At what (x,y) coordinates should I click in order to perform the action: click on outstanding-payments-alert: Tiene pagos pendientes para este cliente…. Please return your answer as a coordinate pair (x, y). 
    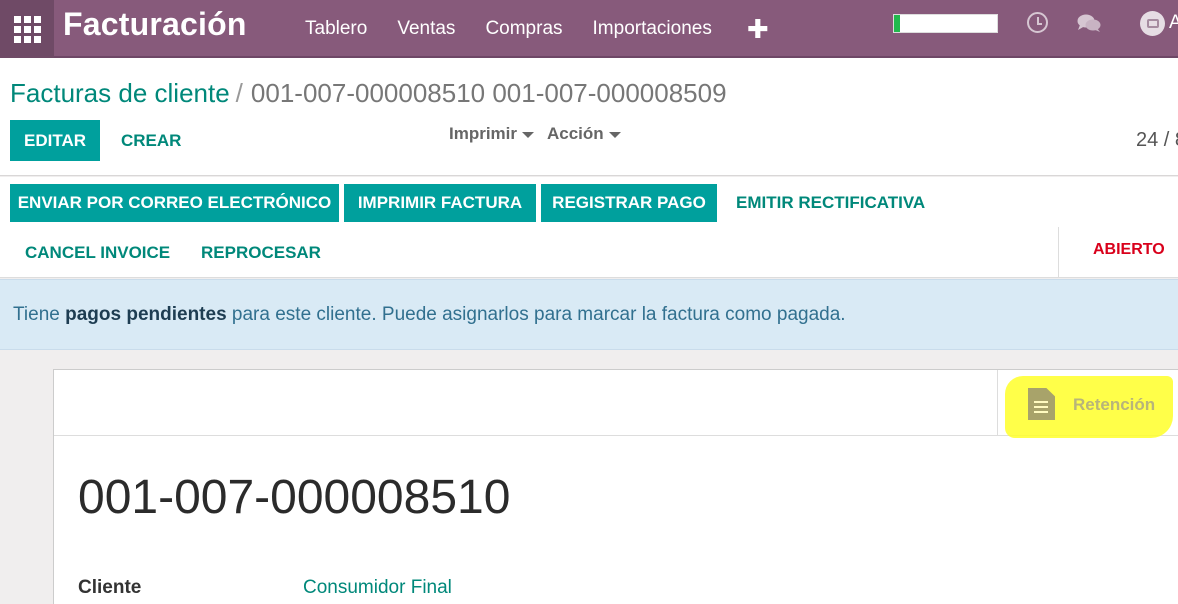
    Looking at the image, I should click on (589, 314).